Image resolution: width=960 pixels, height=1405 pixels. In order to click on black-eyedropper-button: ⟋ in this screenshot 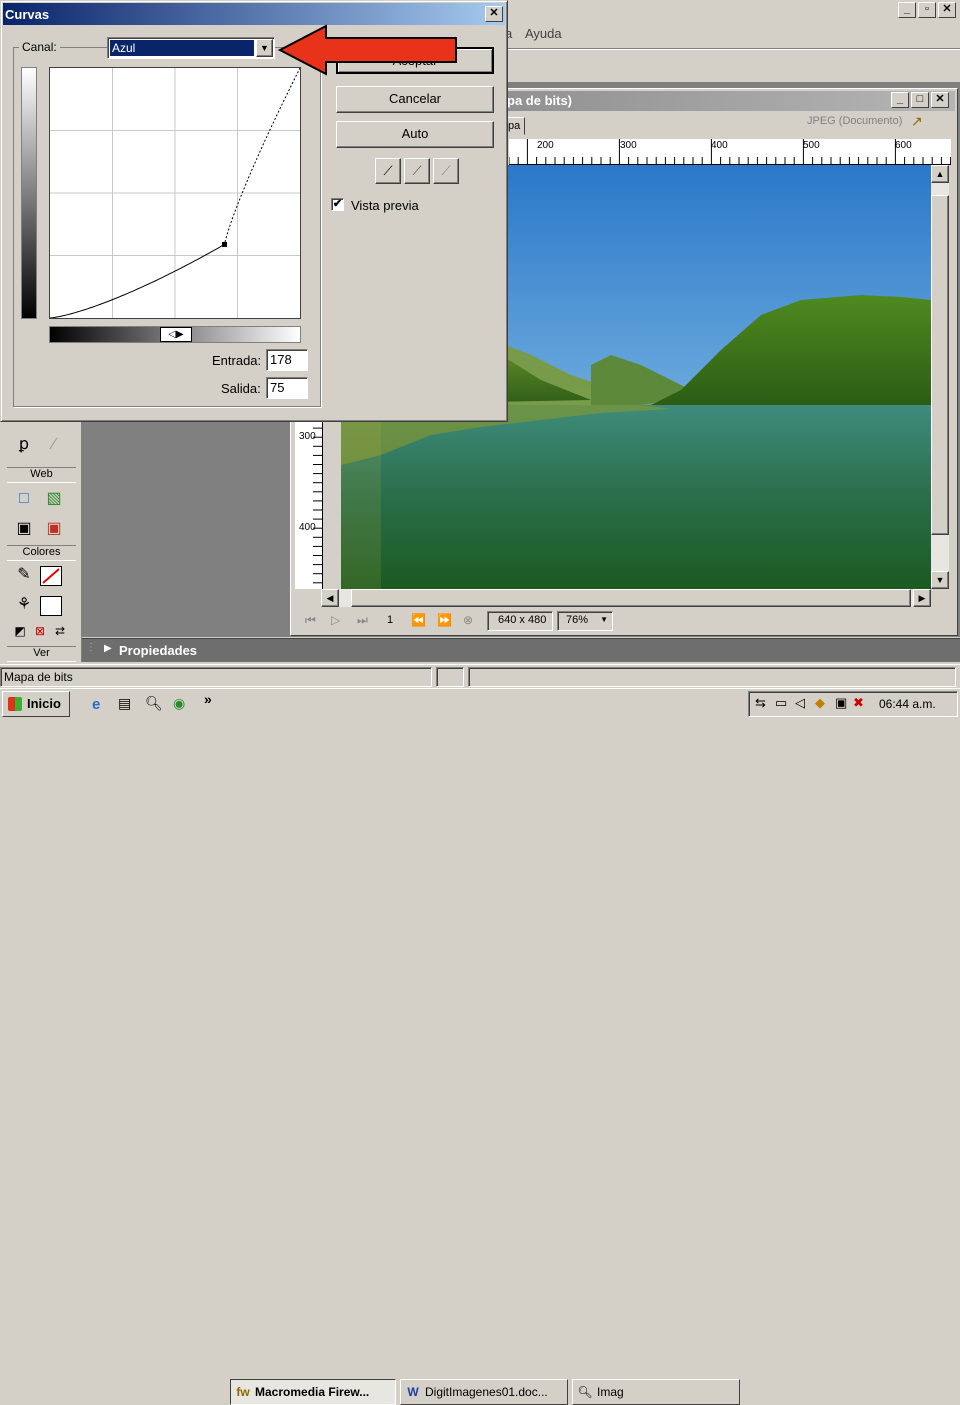, I will do `click(388, 171)`.